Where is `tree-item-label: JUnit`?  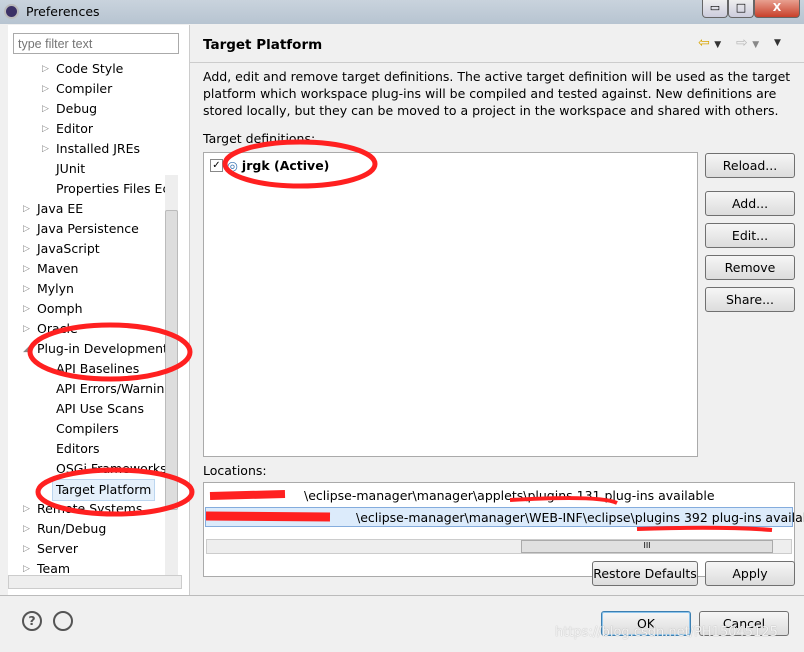
tree-item-label: JUnit is located at coordinates (71, 168).